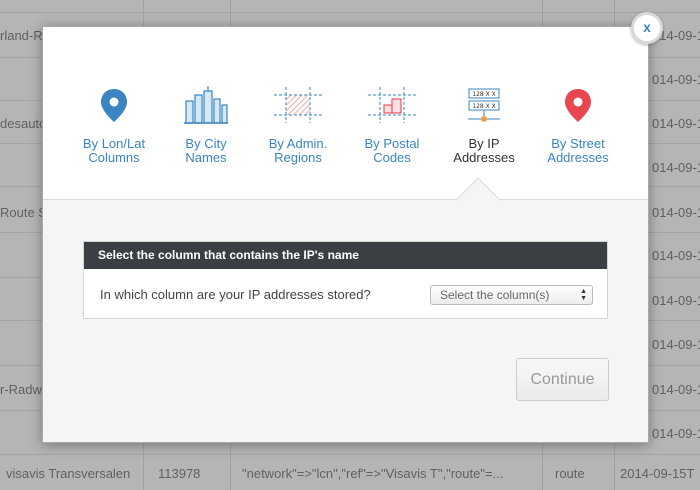  I want to click on option-label-line1: By Lon/Lat, so click(114, 143).